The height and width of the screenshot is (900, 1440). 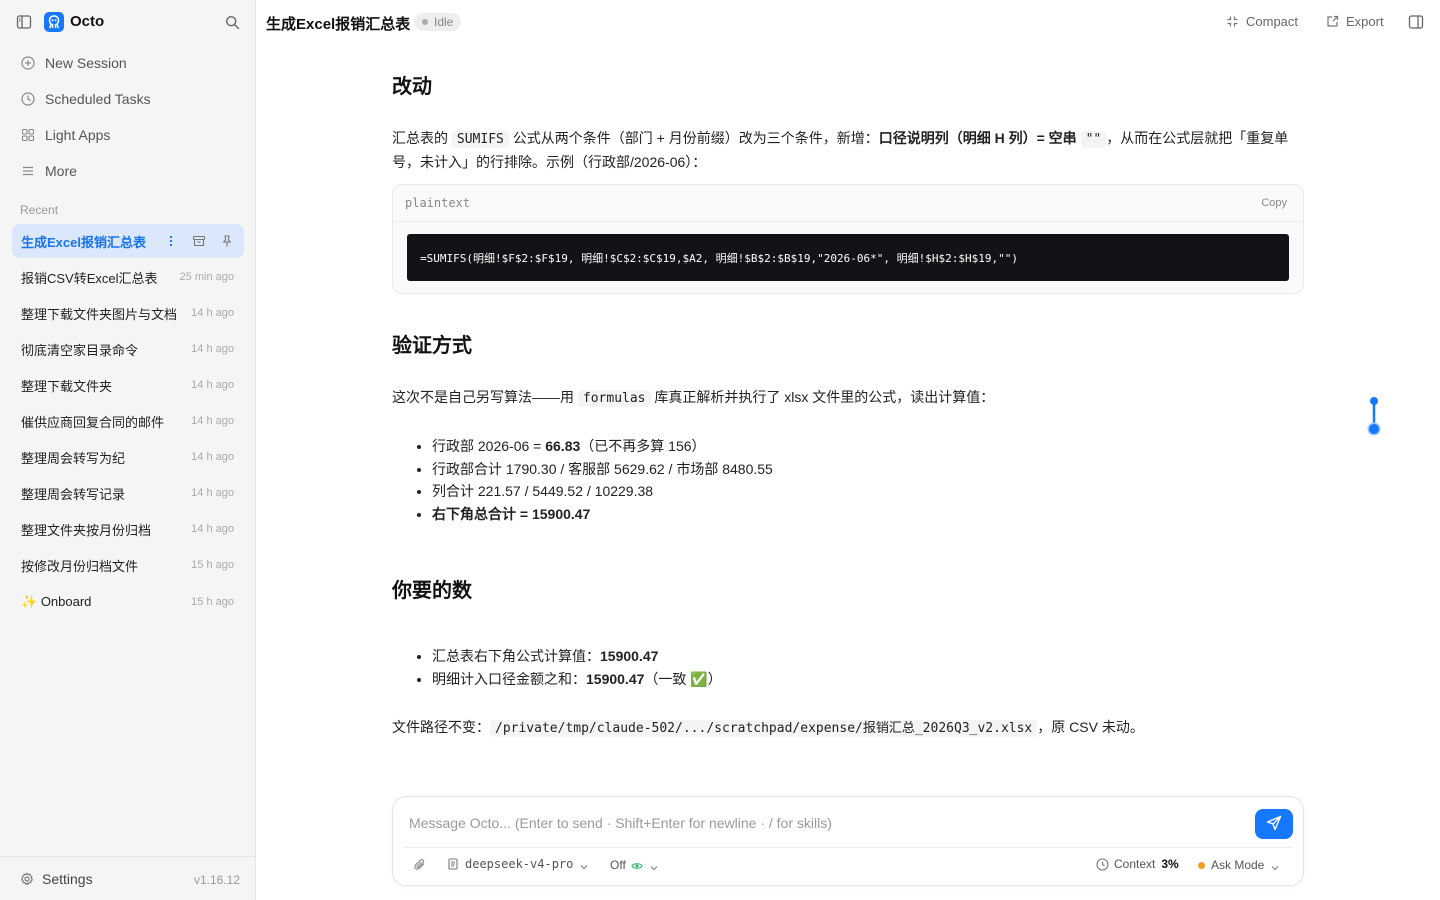 What do you see at coordinates (98, 99) in the screenshot?
I see `nav-label: Scheduled Tasks` at bounding box center [98, 99].